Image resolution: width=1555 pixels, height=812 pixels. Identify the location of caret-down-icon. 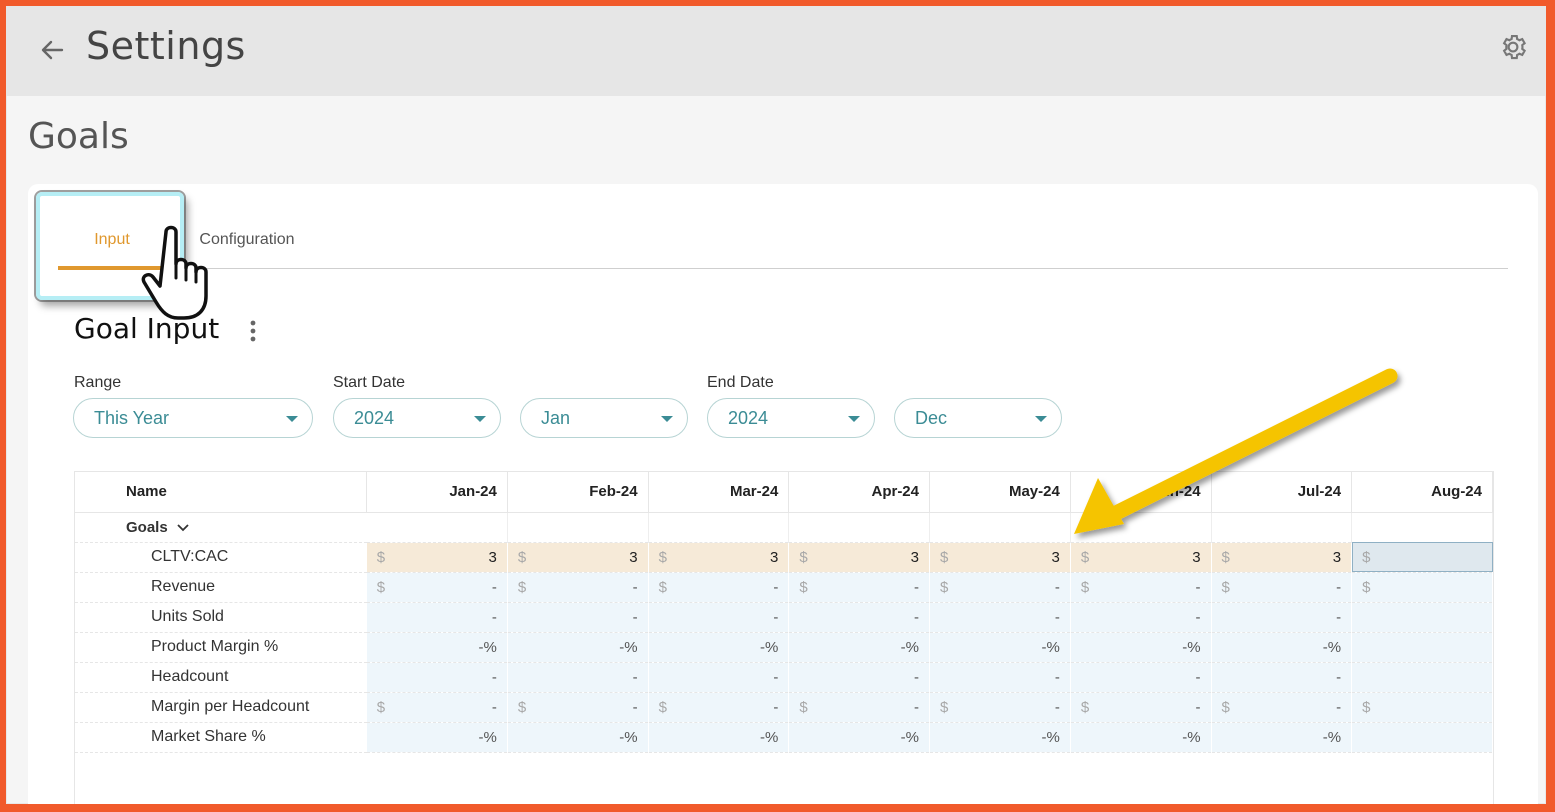
(667, 419).